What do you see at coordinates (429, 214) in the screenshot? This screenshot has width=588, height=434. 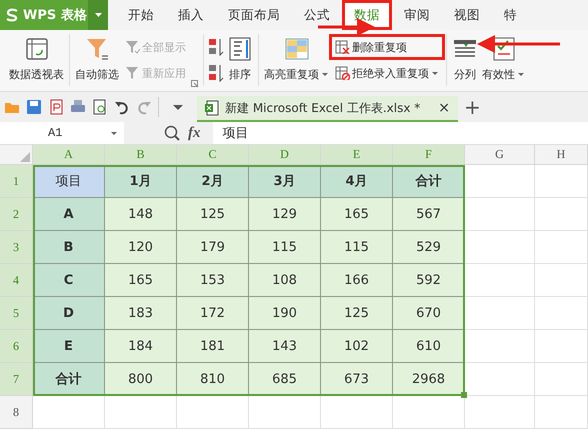 I see `table-cell: 567` at bounding box center [429, 214].